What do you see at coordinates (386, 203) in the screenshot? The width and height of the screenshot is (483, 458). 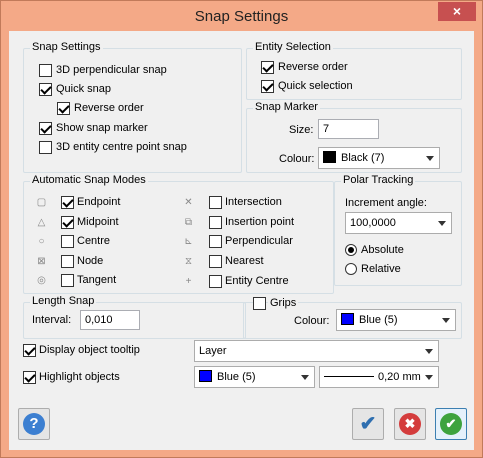 I see `increment-angle-label: Increment angle:` at bounding box center [386, 203].